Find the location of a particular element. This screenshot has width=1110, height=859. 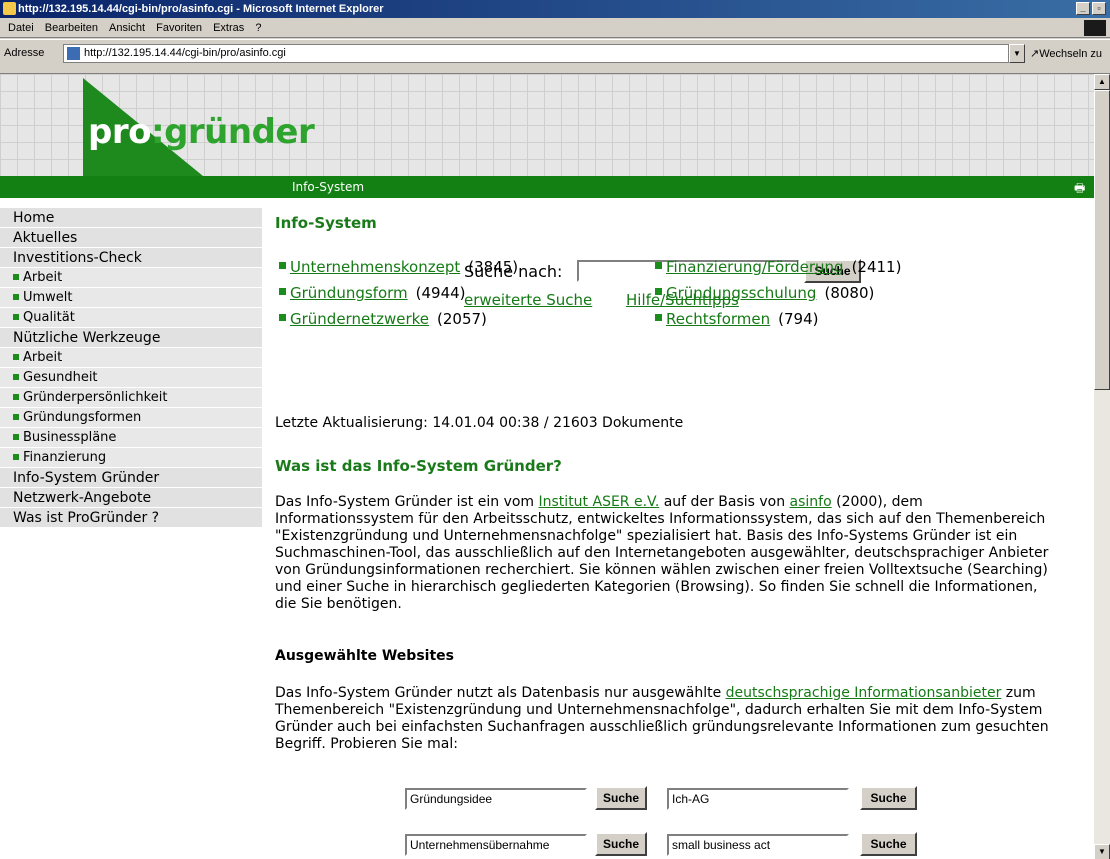

address-dropdown-button: ▼ is located at coordinates (1017, 53).